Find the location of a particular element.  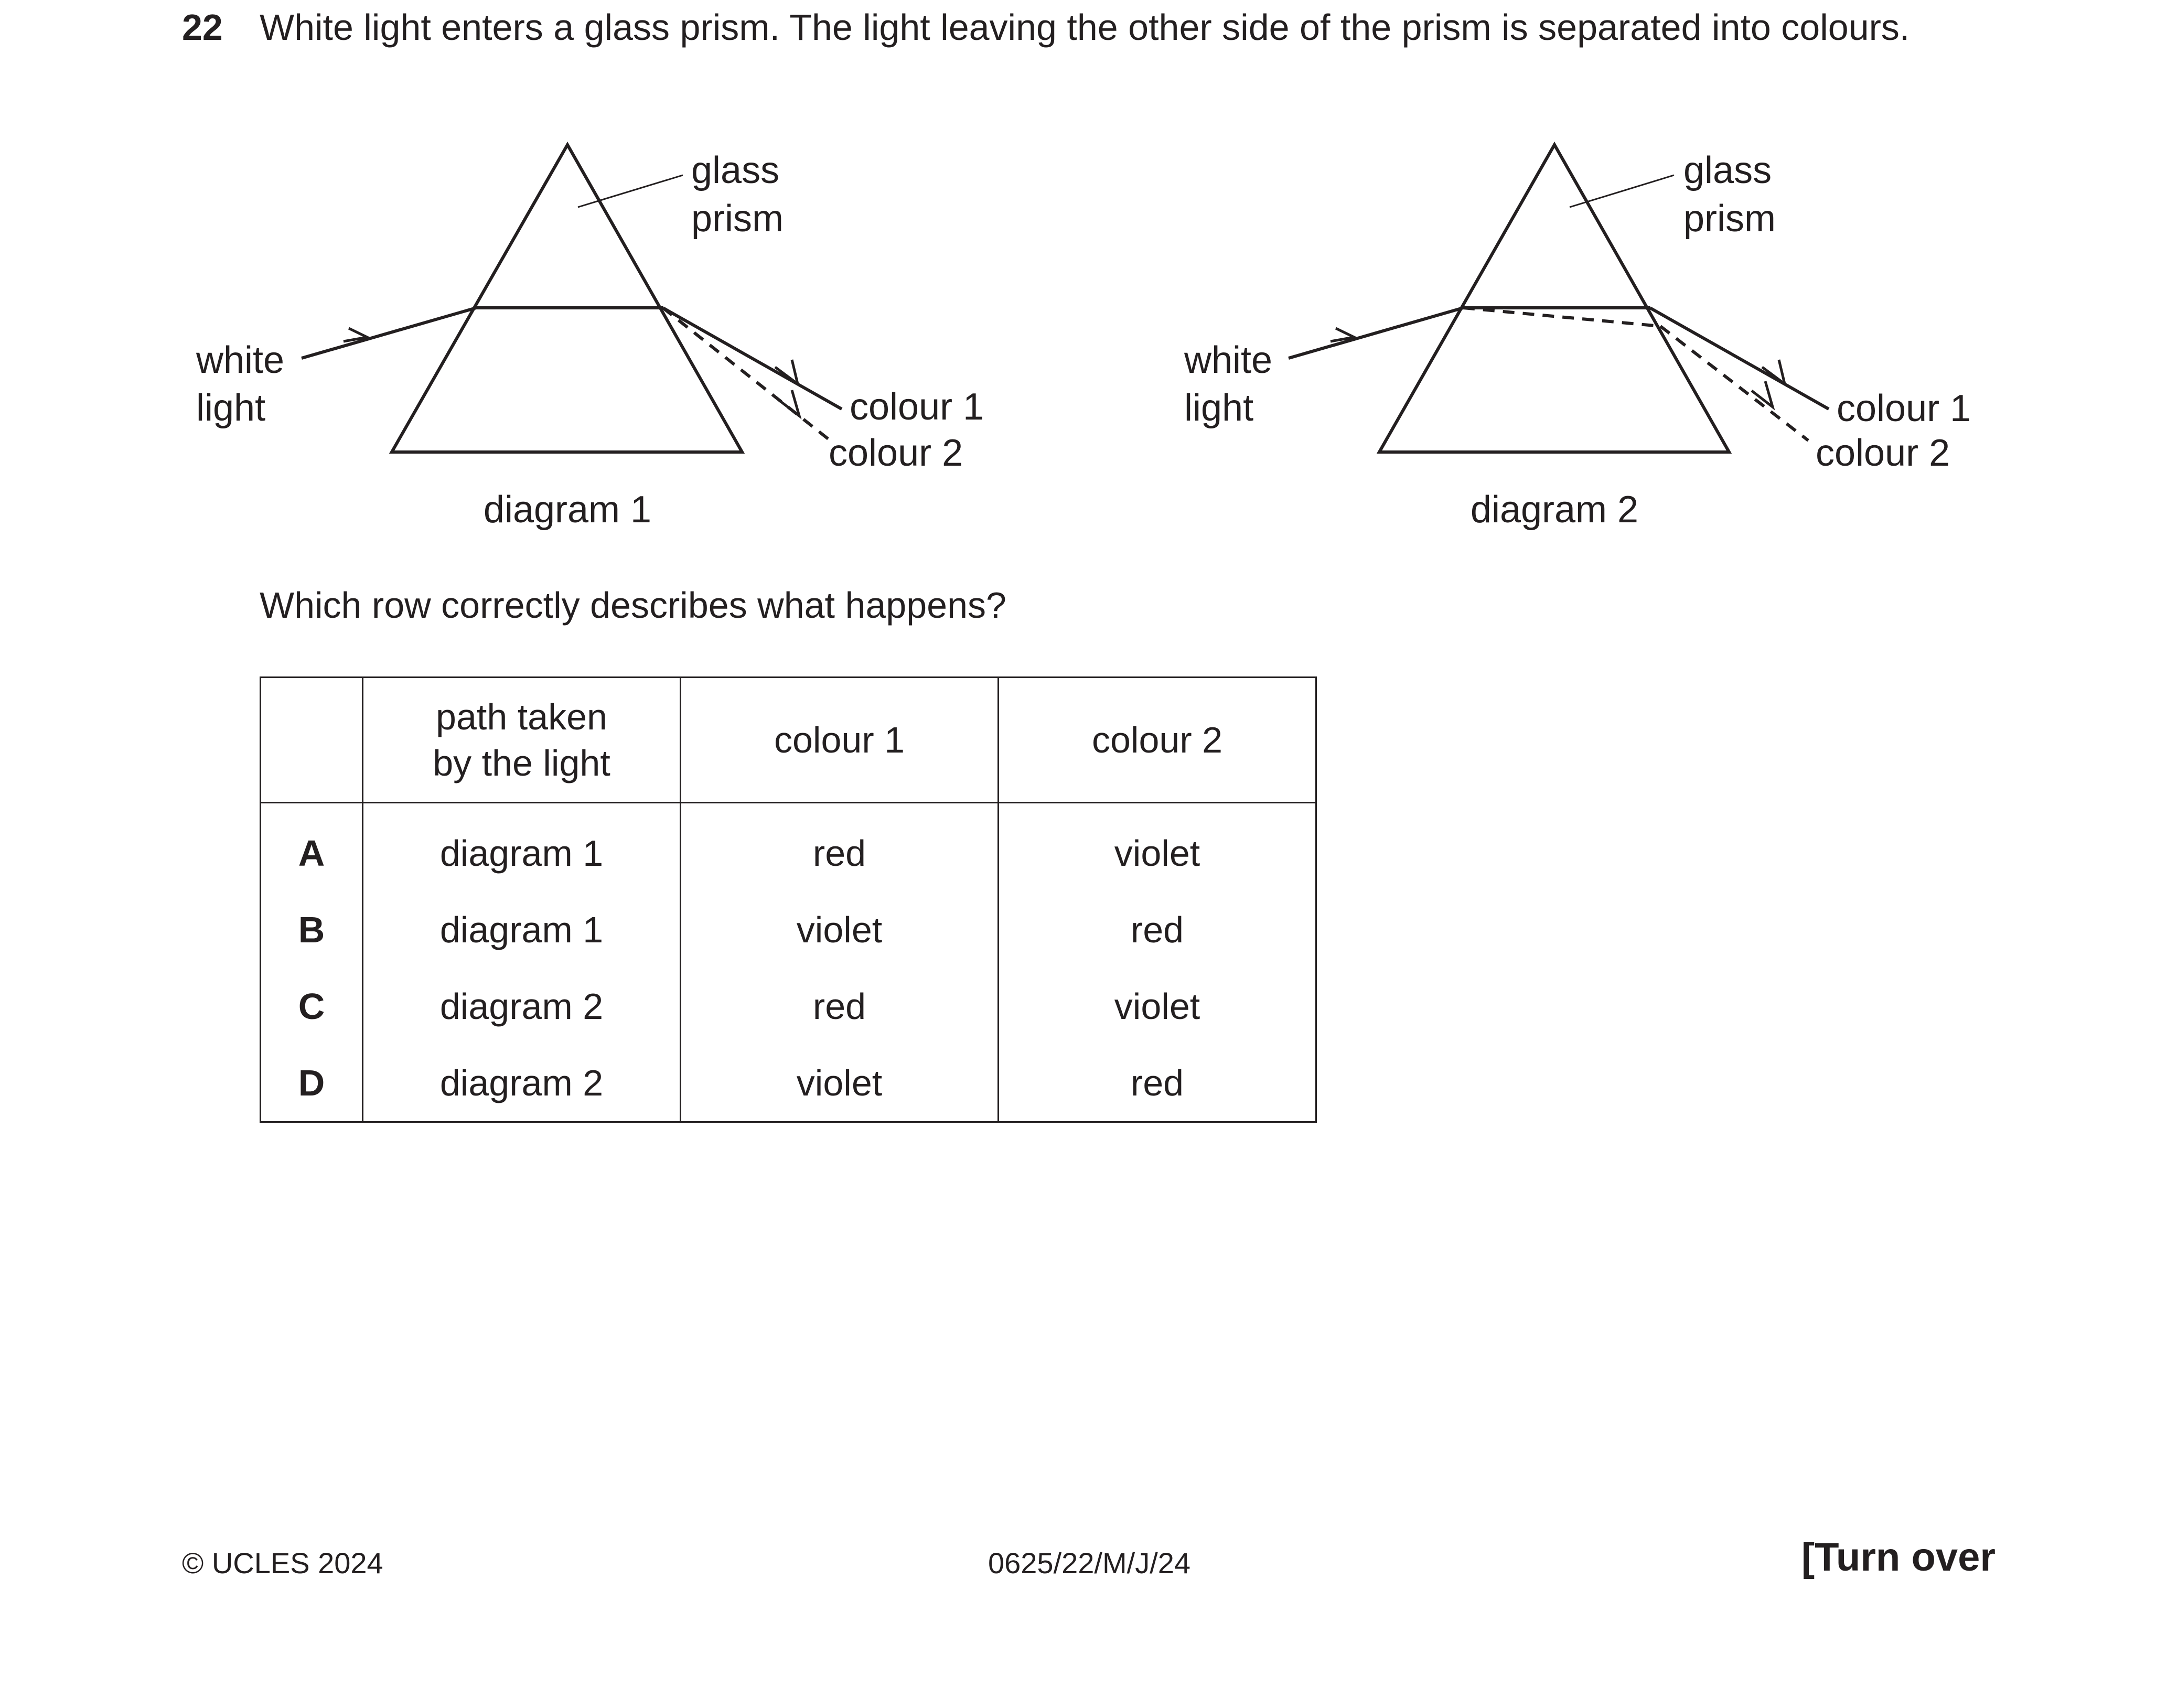

prism-label-glass-1: glass is located at coordinates (735, 170).